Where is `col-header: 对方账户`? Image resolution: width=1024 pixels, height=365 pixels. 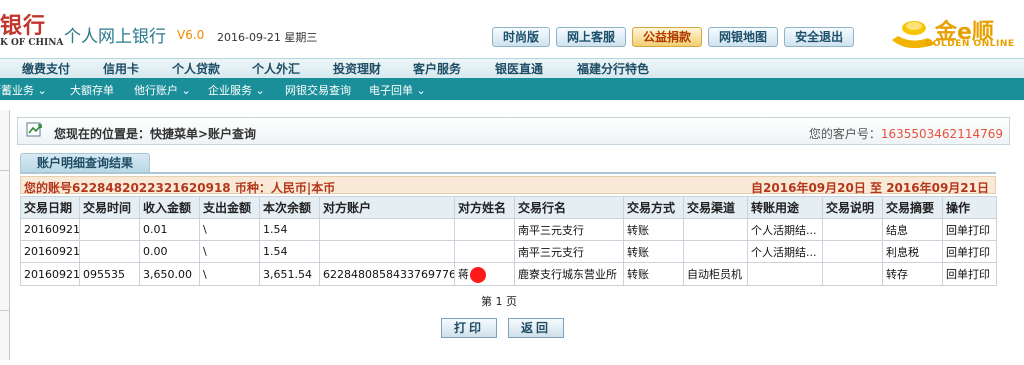
col-header: 对方账户 is located at coordinates (387, 207).